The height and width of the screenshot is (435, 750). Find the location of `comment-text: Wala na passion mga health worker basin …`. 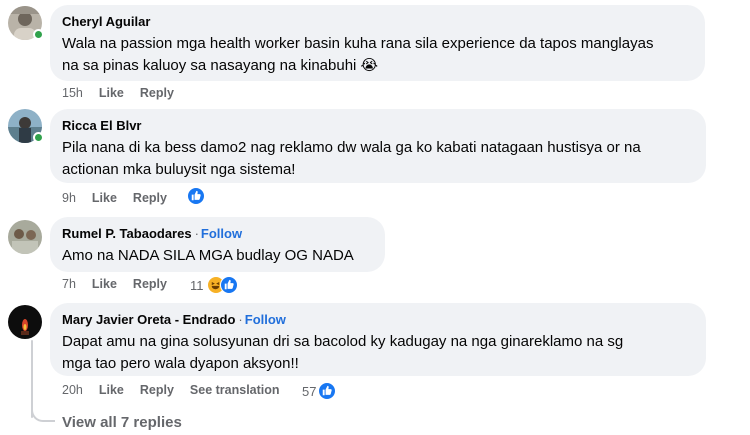

comment-text: Wala na passion mga health worker basin … is located at coordinates (358, 54).